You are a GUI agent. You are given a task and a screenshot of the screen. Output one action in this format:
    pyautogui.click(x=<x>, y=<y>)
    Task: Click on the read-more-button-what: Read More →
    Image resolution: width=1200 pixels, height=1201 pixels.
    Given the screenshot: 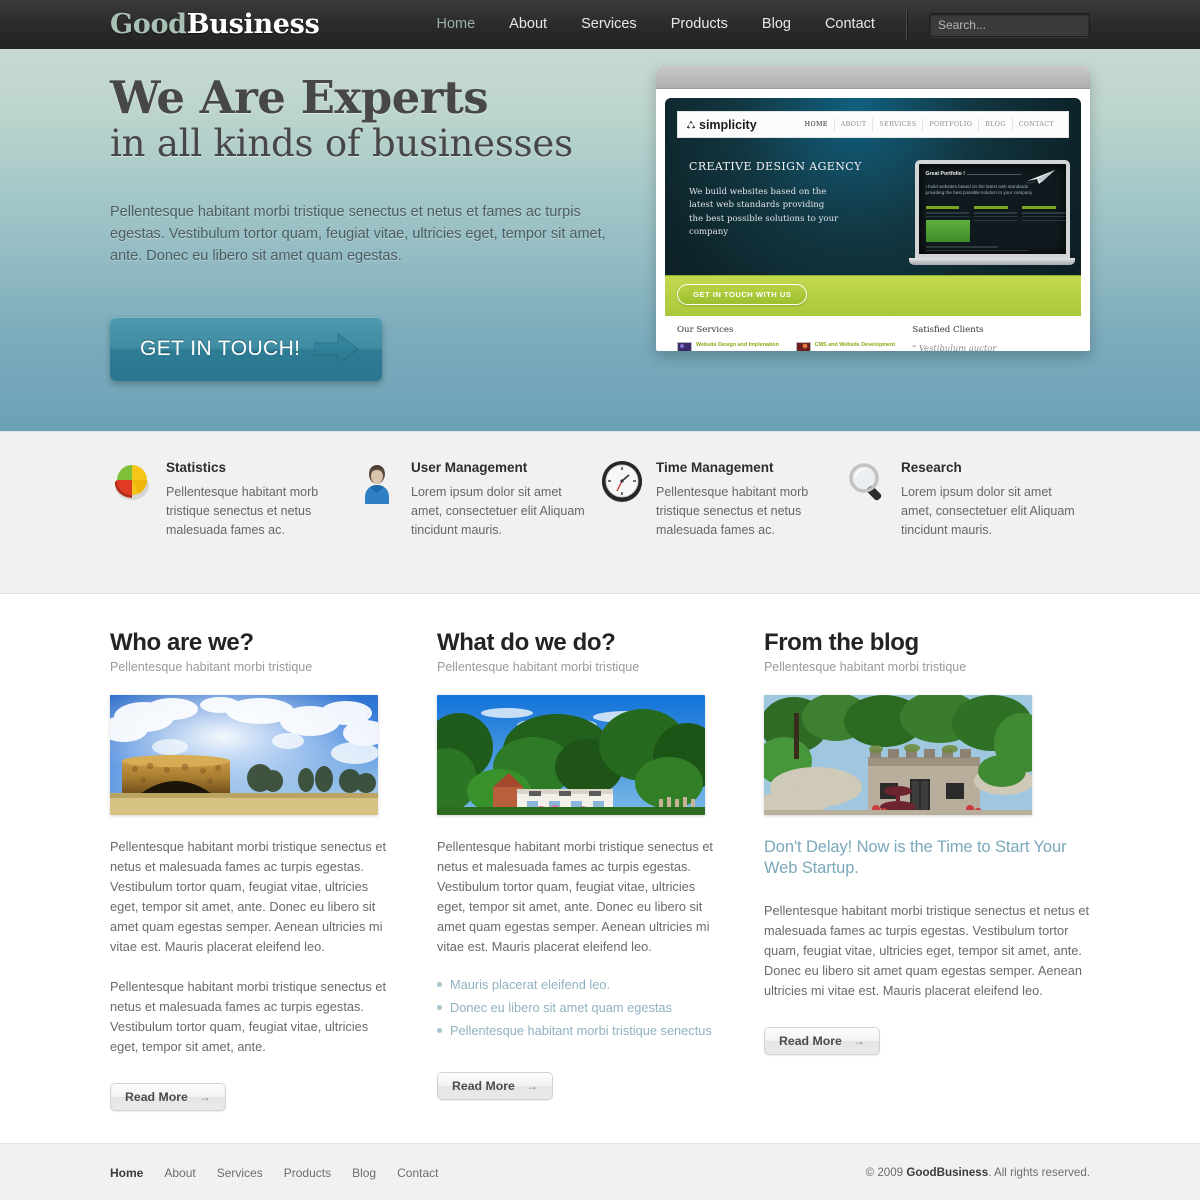 What is the action you would take?
    pyautogui.click(x=494, y=1086)
    